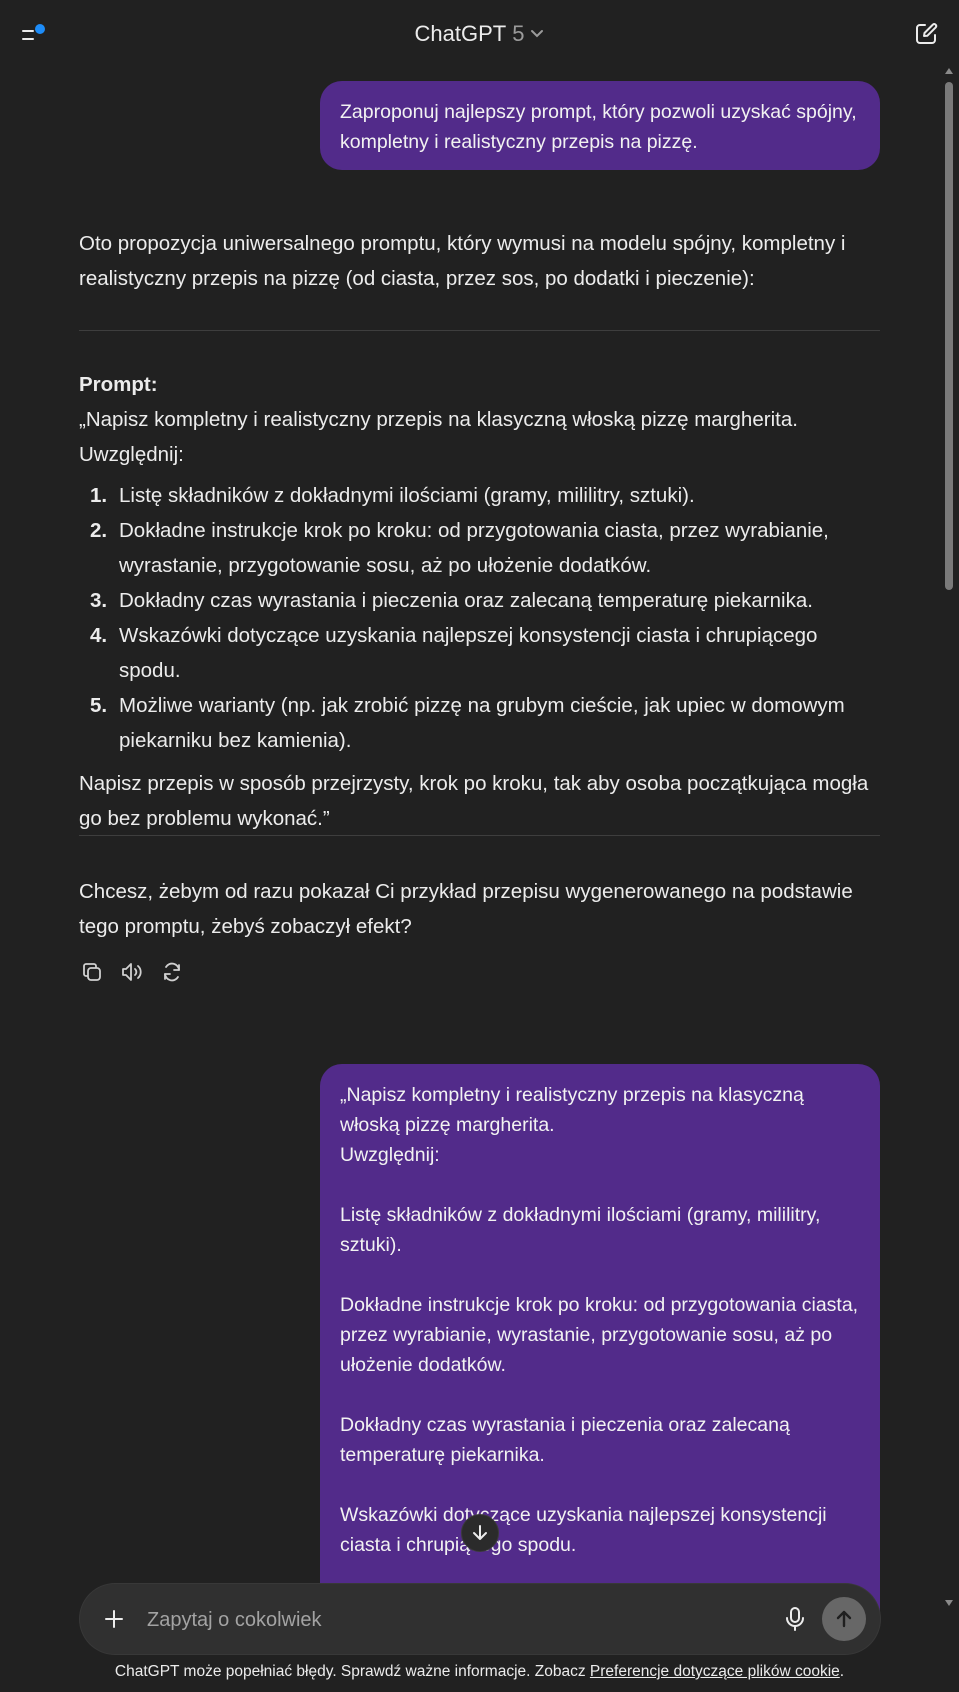  Describe the element at coordinates (99, 495) in the screenshot. I see `list-number: 1.` at that location.